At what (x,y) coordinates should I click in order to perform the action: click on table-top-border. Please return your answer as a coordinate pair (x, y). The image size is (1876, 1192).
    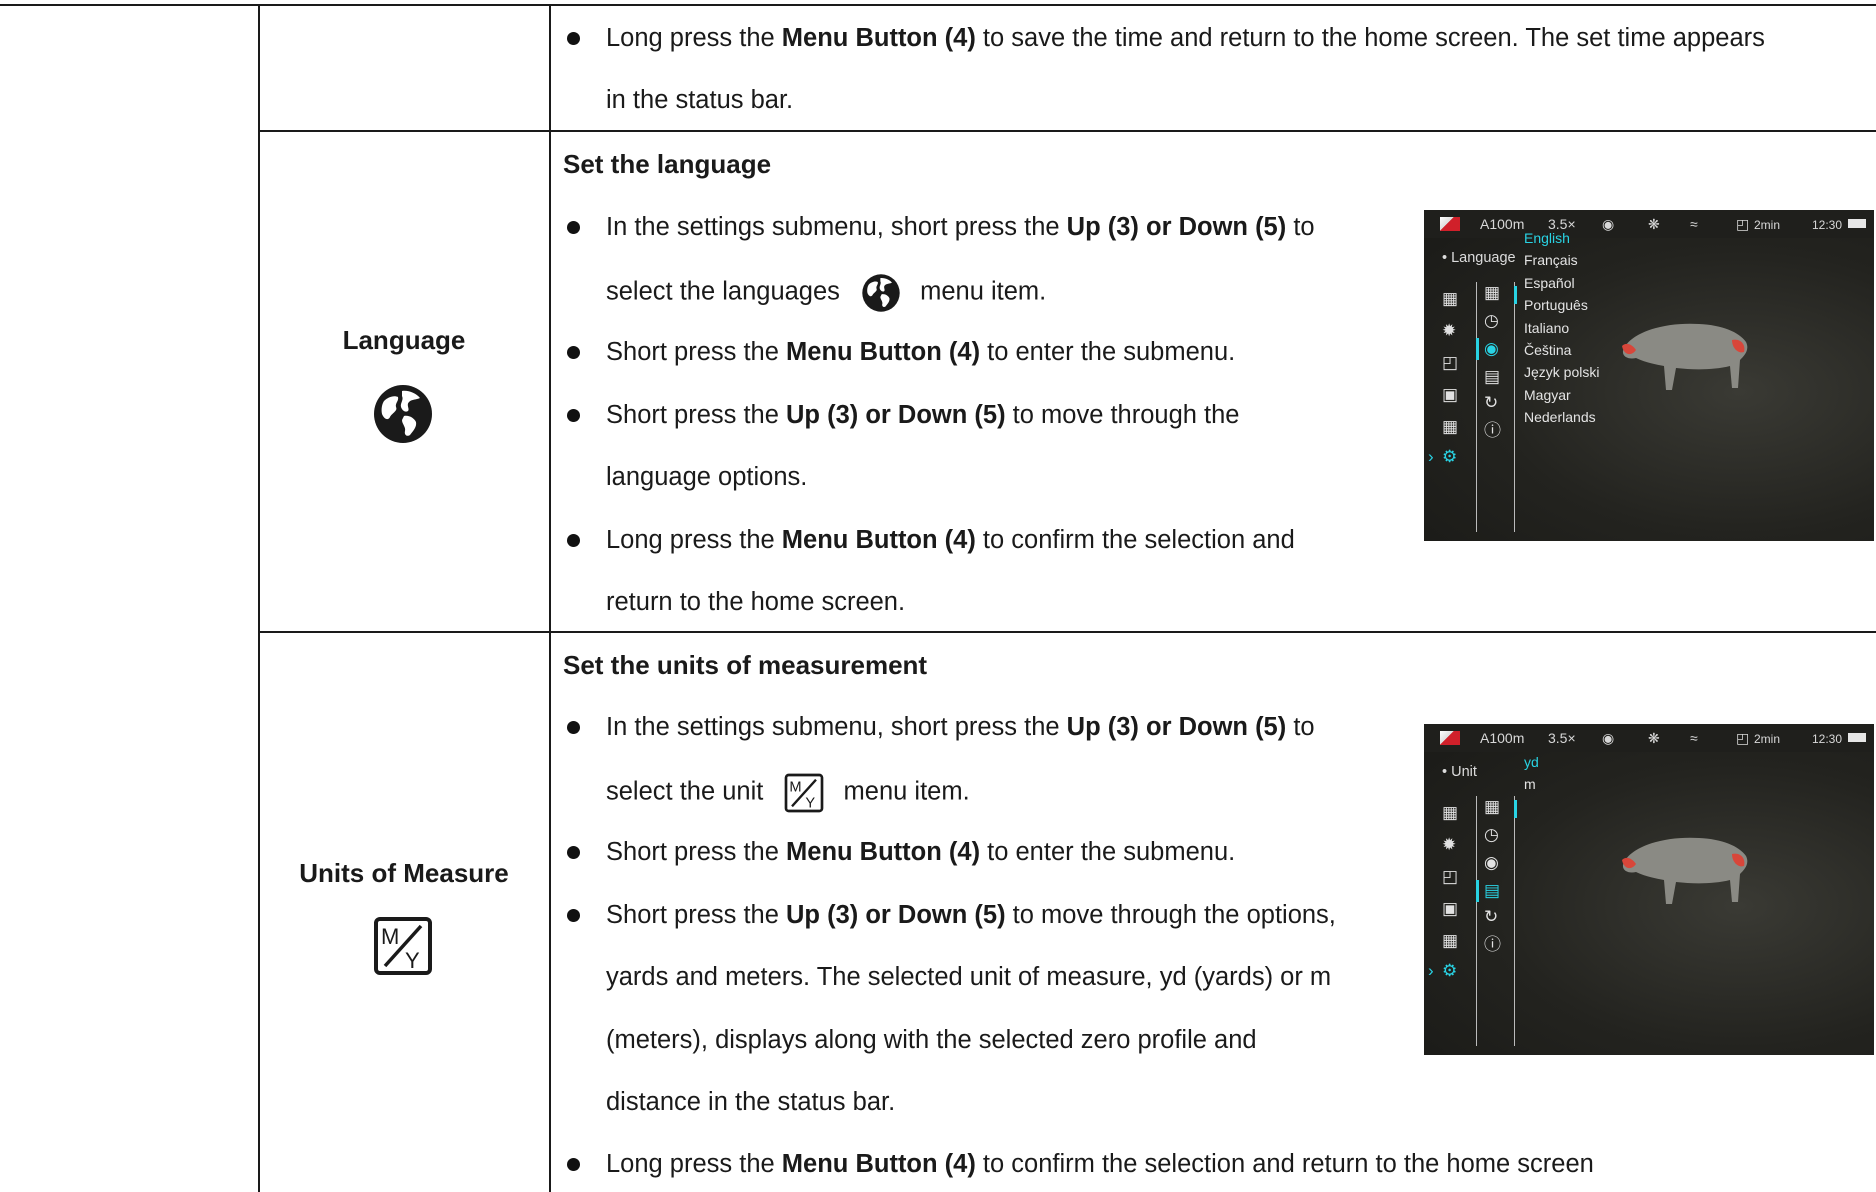
    Looking at the image, I should click on (938, 5).